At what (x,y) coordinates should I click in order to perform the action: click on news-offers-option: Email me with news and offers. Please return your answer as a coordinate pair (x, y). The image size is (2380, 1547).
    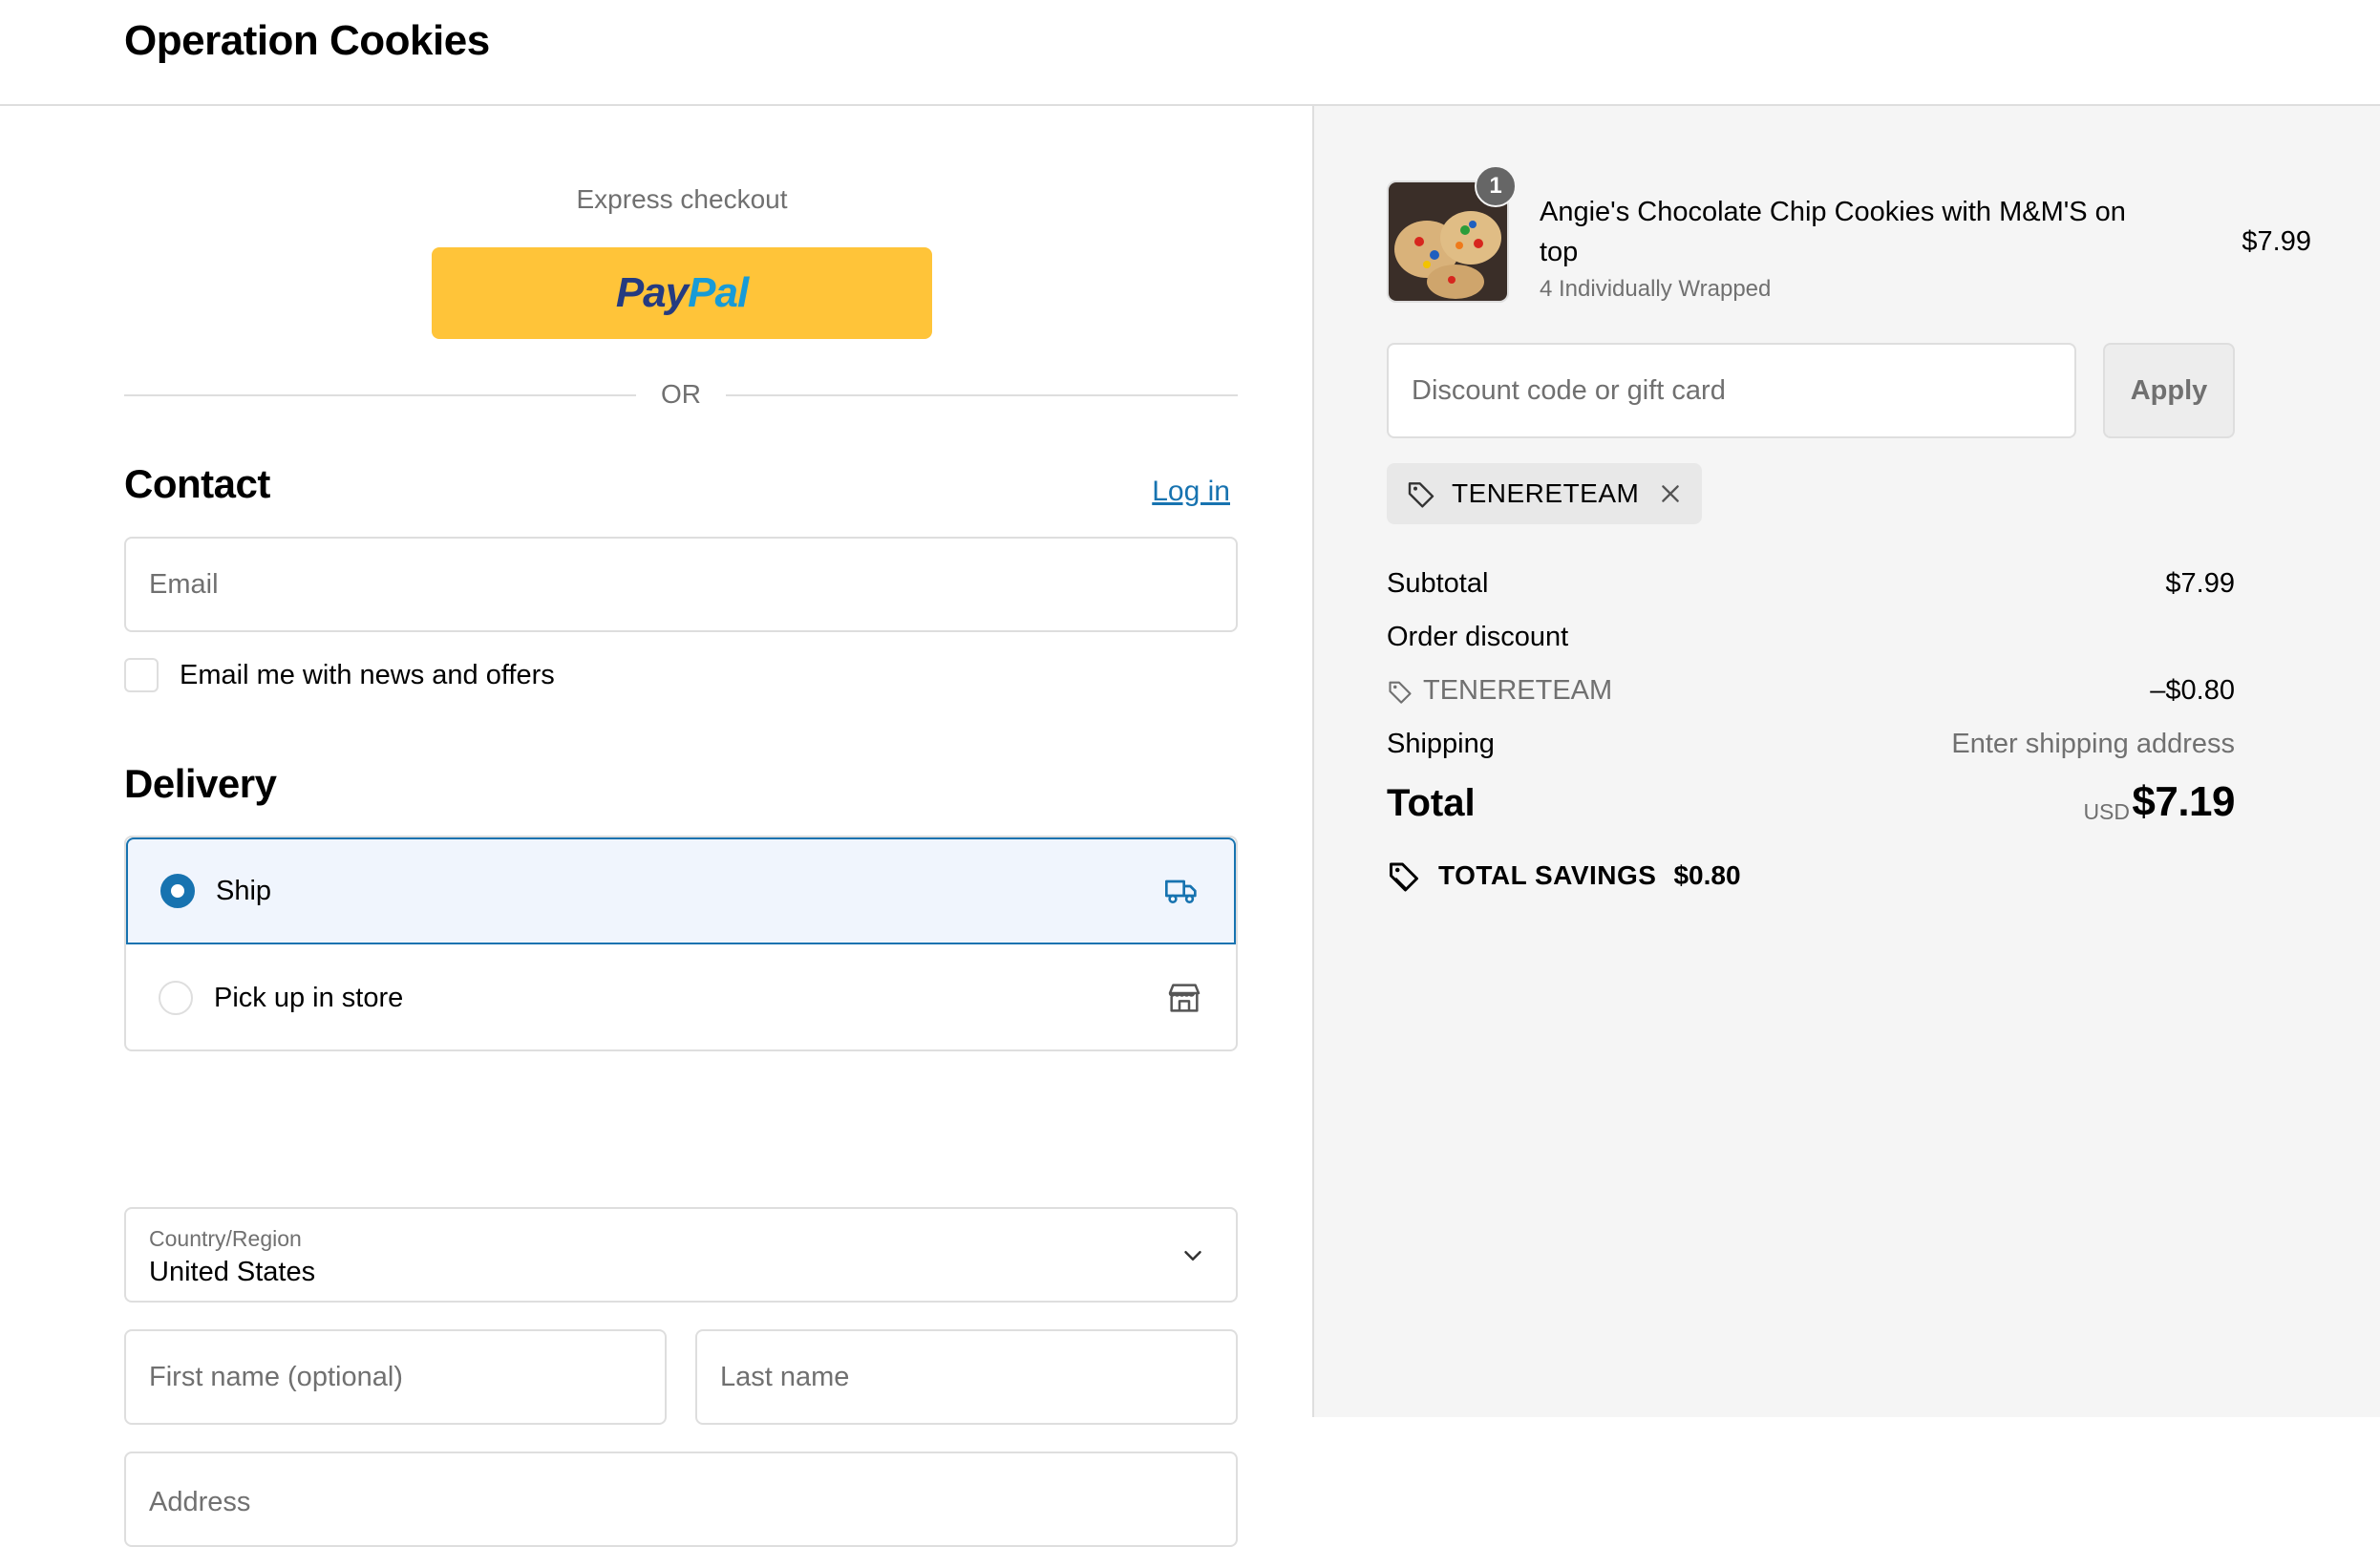
    Looking at the image, I should click on (339, 675).